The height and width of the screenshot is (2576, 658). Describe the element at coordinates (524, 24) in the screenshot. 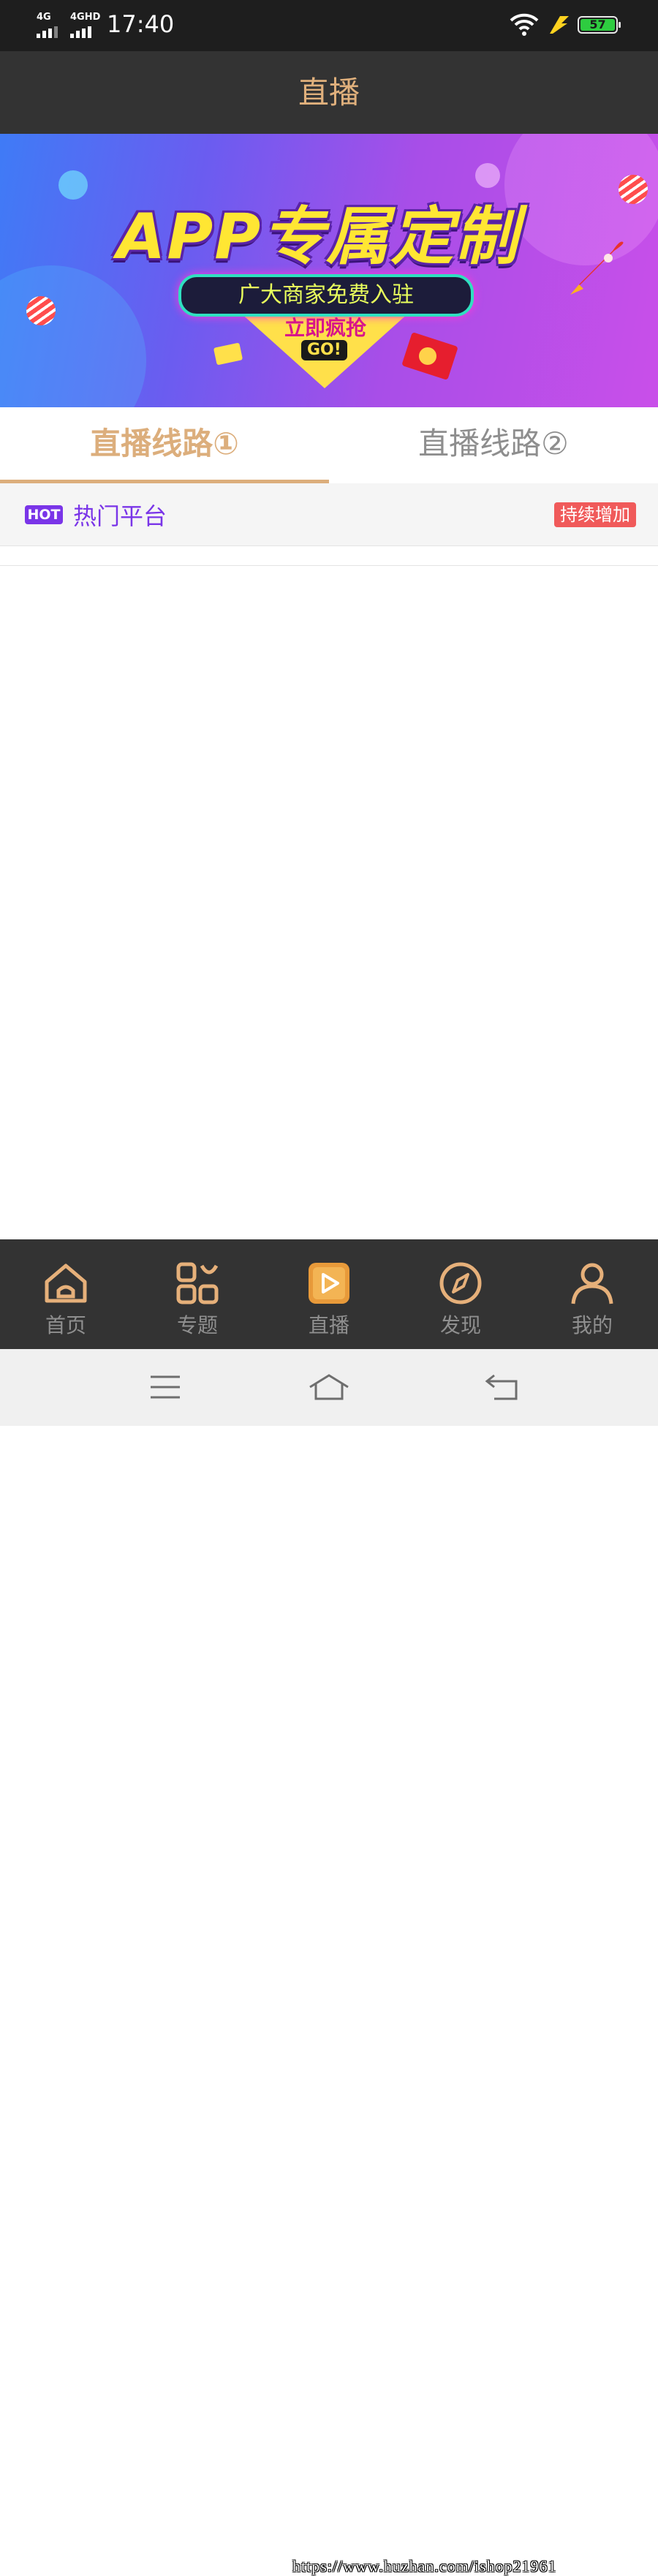

I see `wifi-icon` at that location.